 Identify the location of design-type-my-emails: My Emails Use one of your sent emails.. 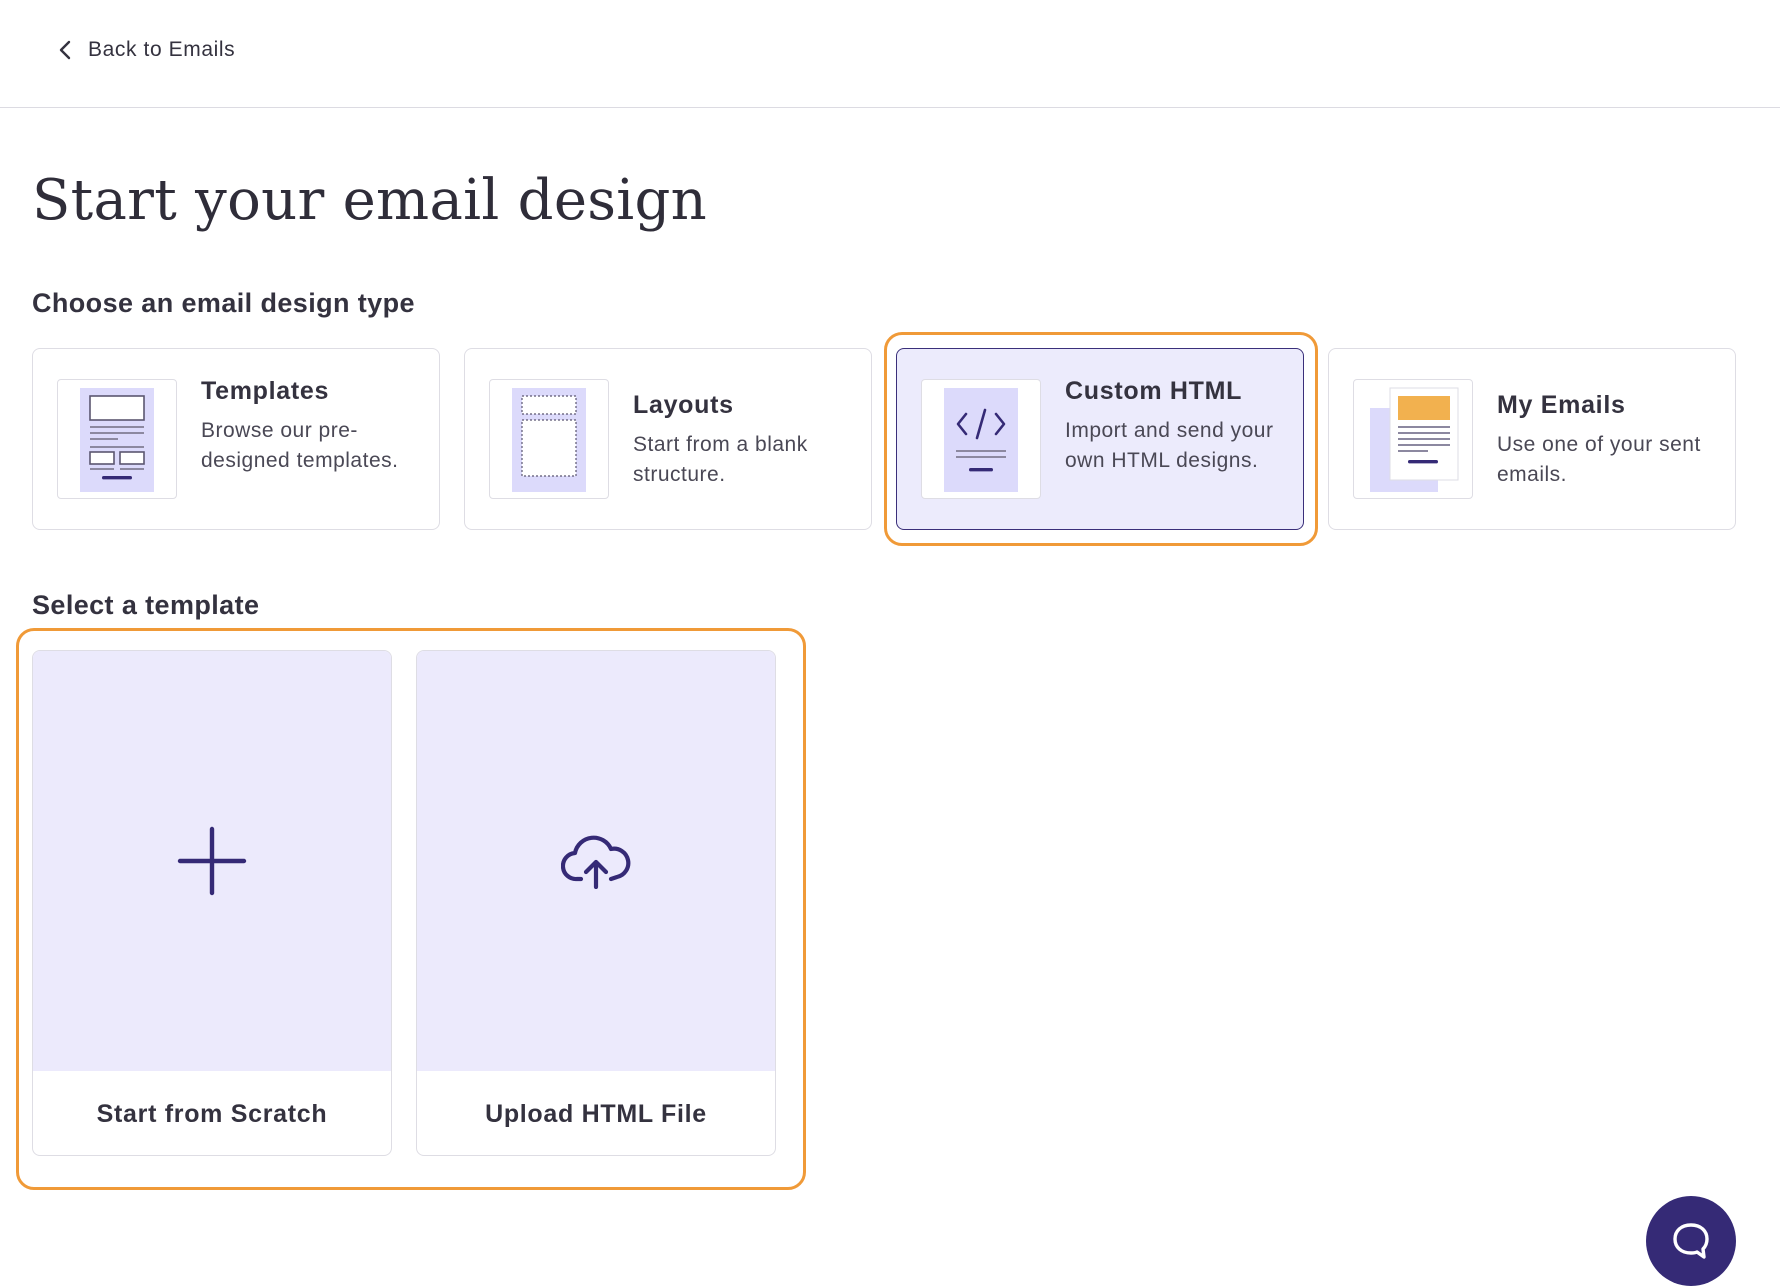
(1532, 439).